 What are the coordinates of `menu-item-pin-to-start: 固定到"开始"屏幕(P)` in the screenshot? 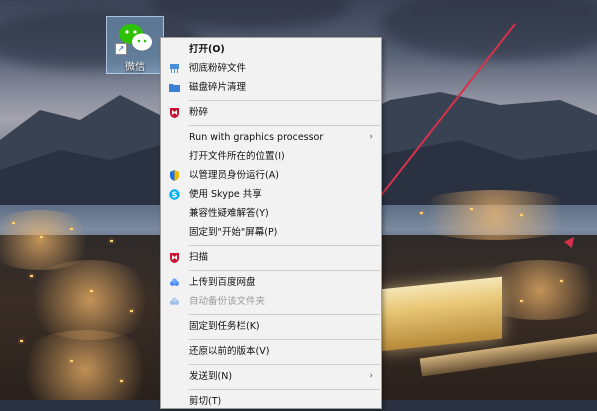 It's located at (271, 232).